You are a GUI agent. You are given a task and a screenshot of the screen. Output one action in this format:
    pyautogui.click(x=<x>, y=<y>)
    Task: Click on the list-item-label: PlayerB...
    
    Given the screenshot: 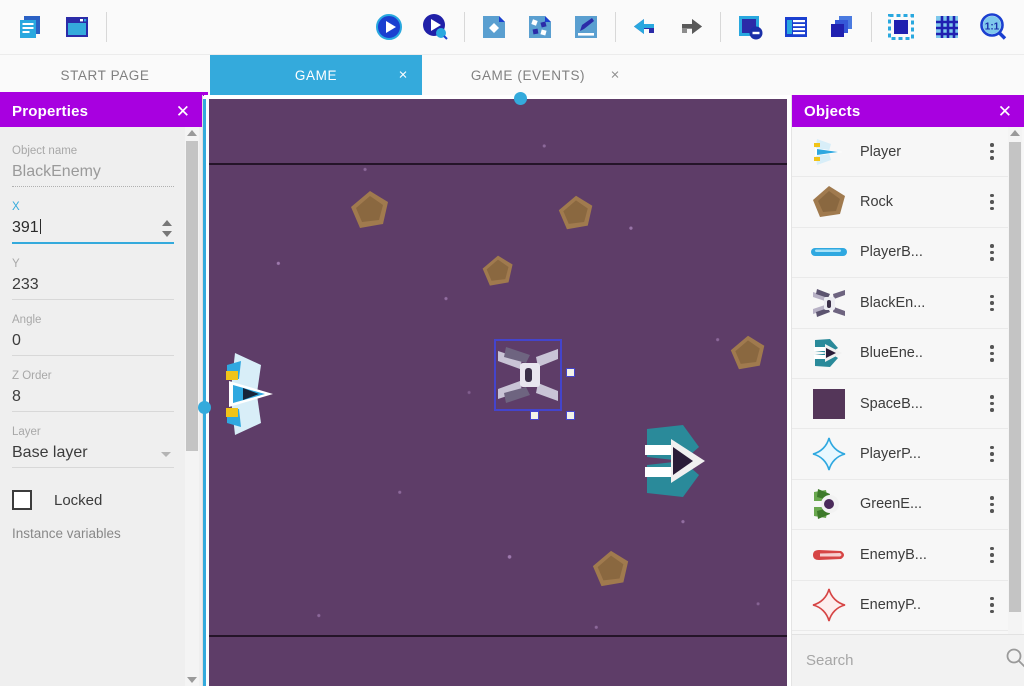 What is the action you would take?
    pyautogui.click(x=891, y=252)
    